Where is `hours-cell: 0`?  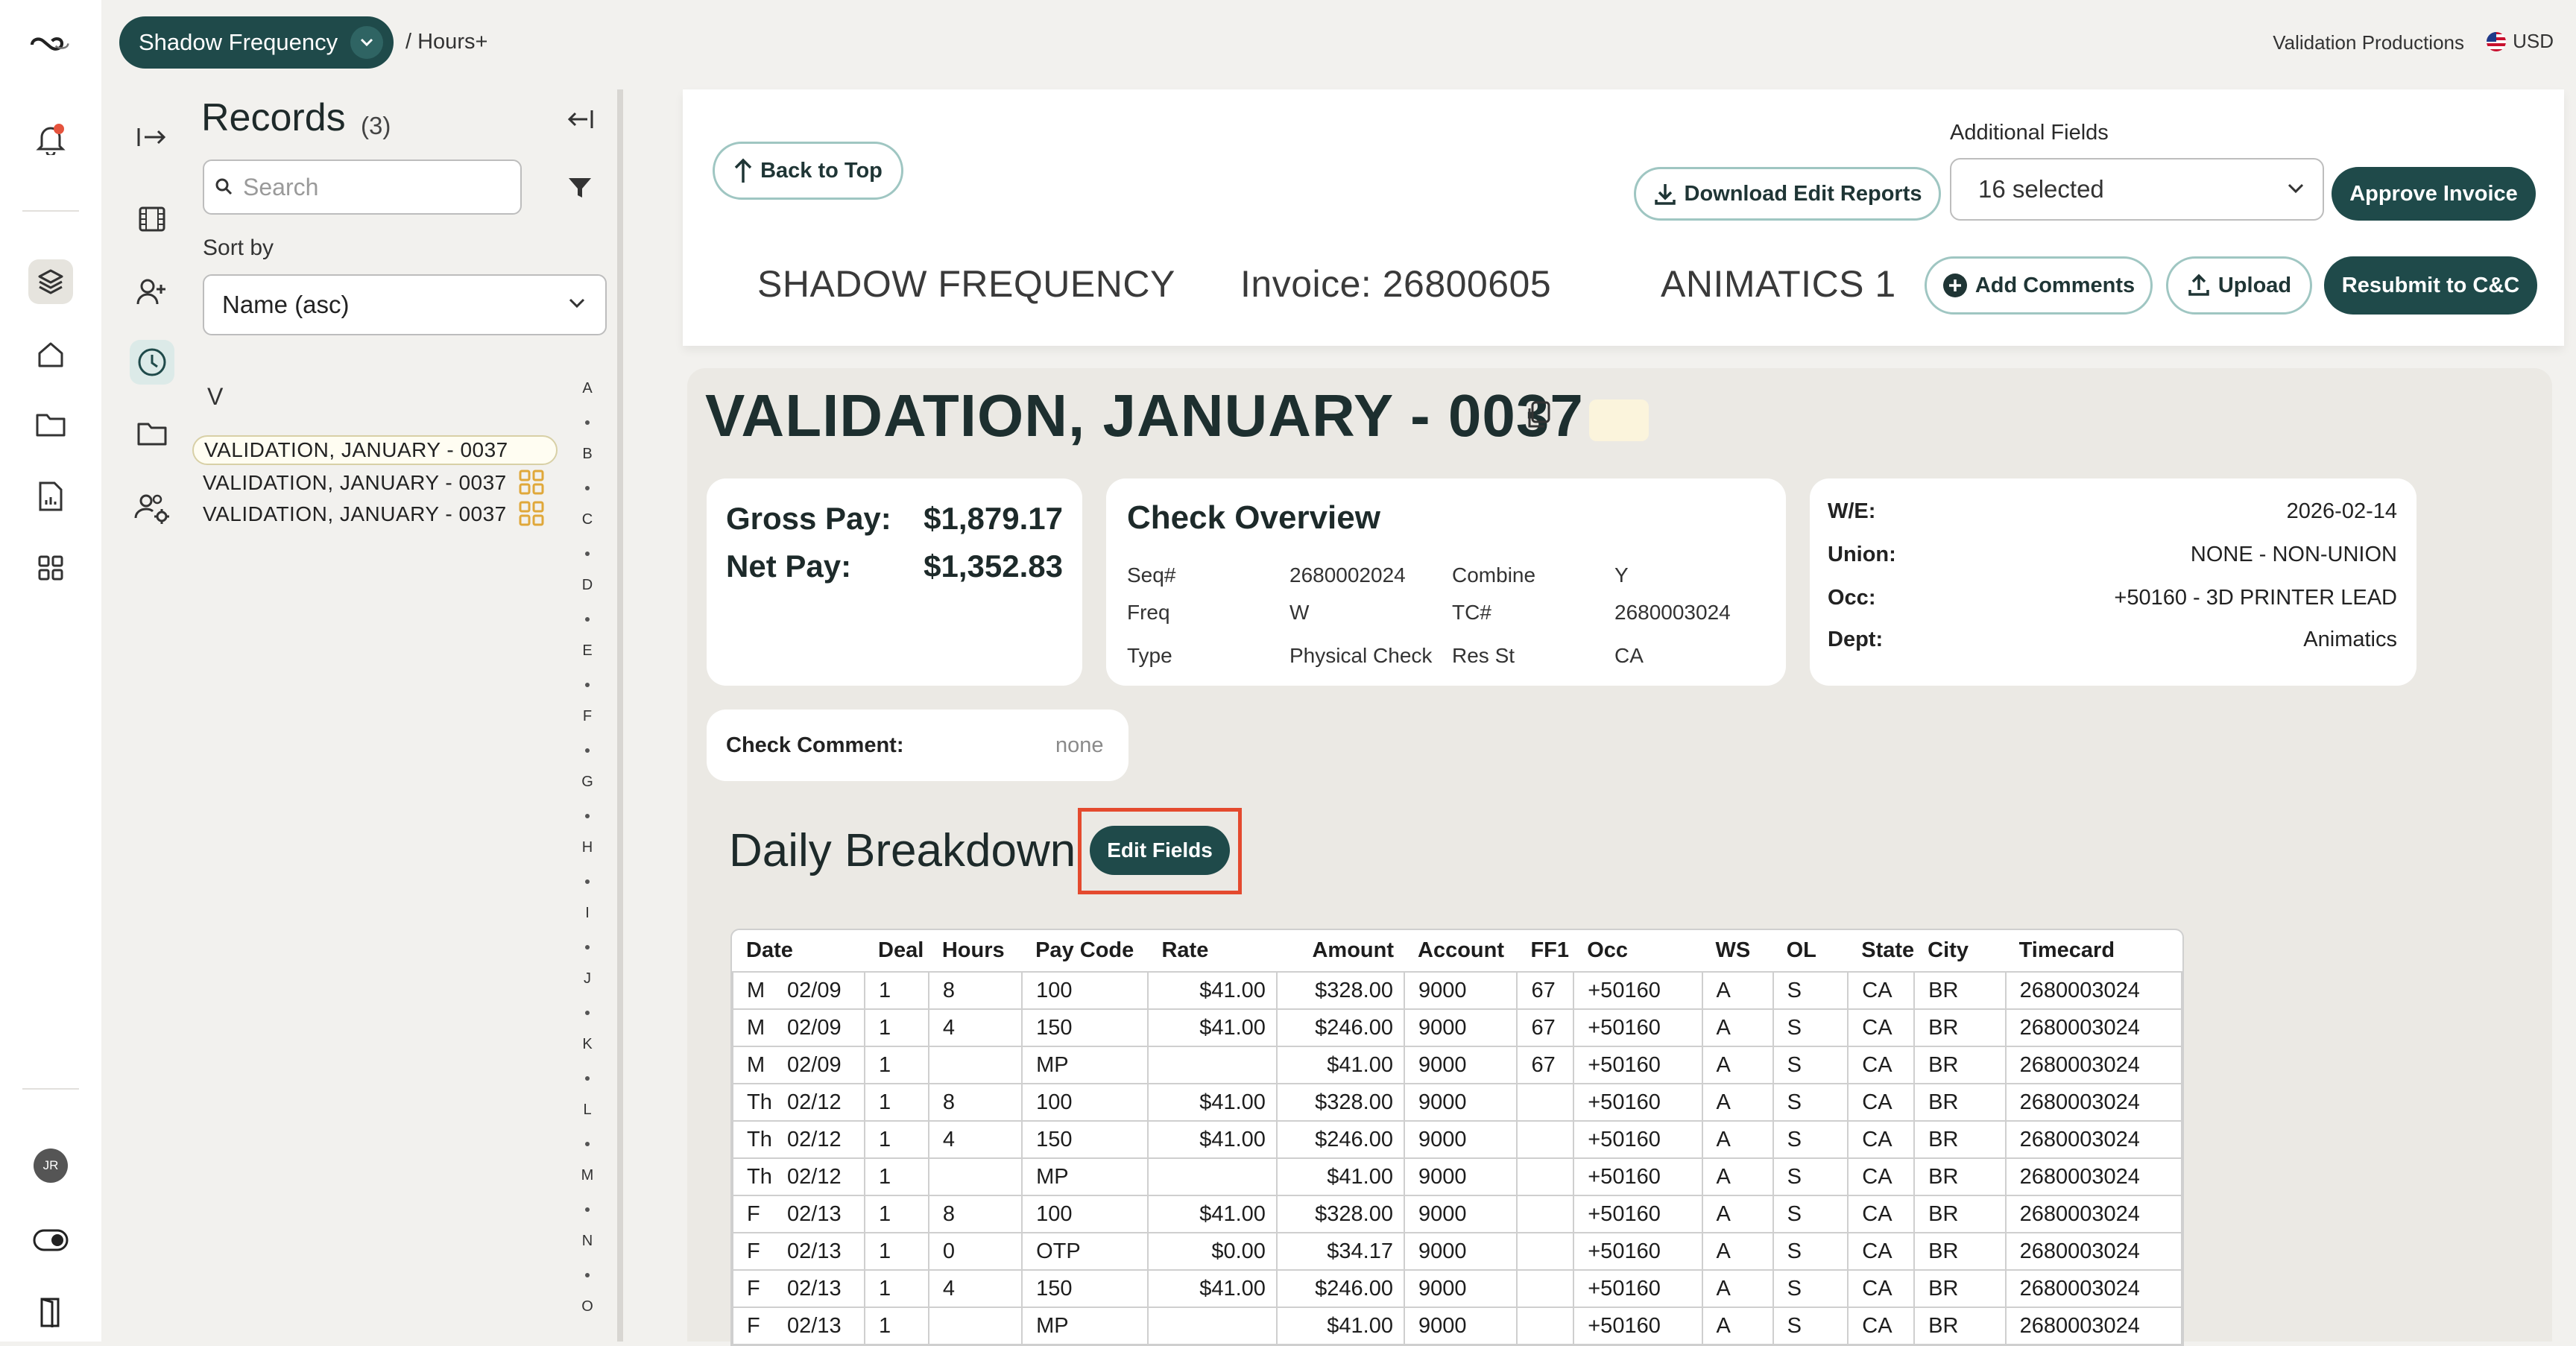
hours-cell: 0 is located at coordinates (975, 1251).